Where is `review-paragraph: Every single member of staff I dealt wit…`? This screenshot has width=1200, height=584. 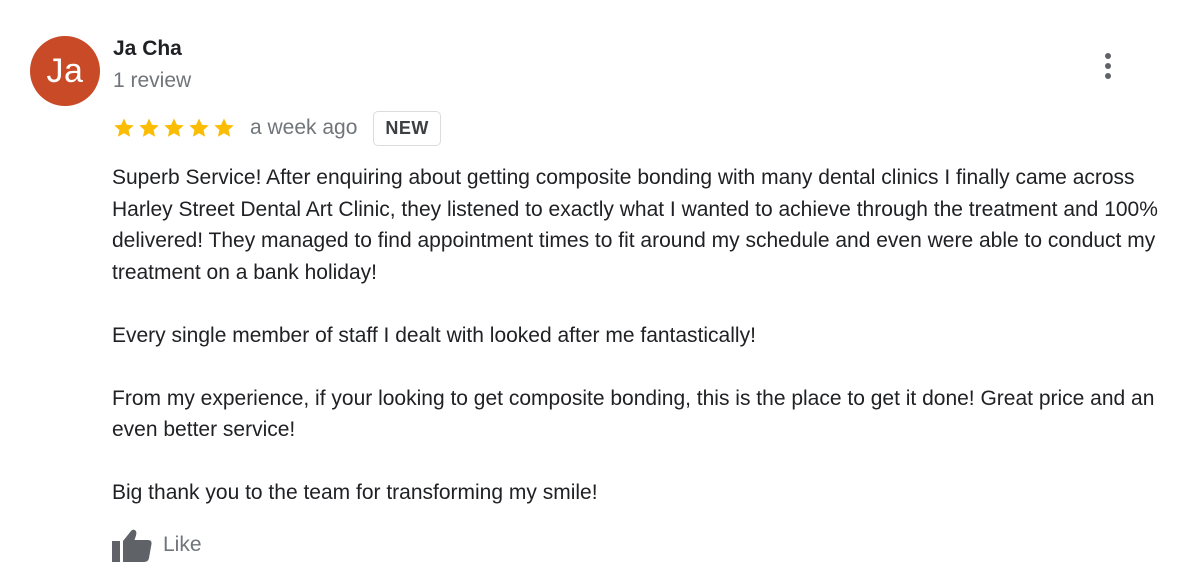 review-paragraph: Every single member of staff I dealt wit… is located at coordinates (434, 335).